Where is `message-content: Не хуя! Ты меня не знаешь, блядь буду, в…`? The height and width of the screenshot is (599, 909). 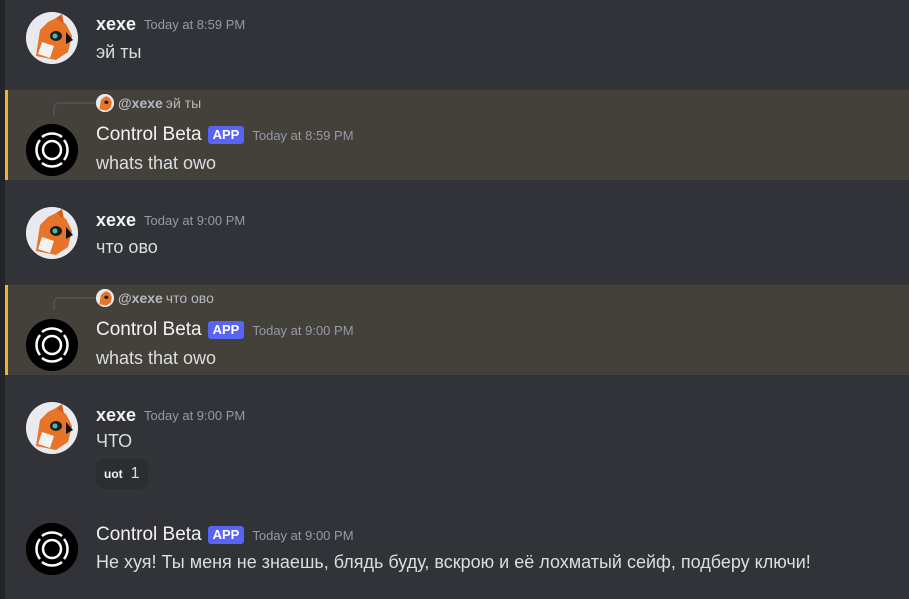 message-content: Не хуя! Ты меня не знаешь, блядь буду, в… is located at coordinates (453, 562).